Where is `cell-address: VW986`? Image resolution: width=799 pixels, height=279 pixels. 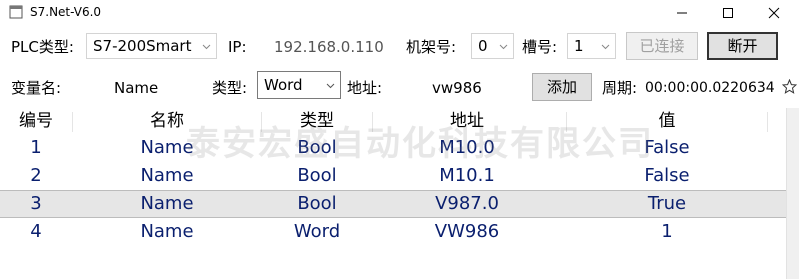 cell-address: VW986 is located at coordinates (467, 231).